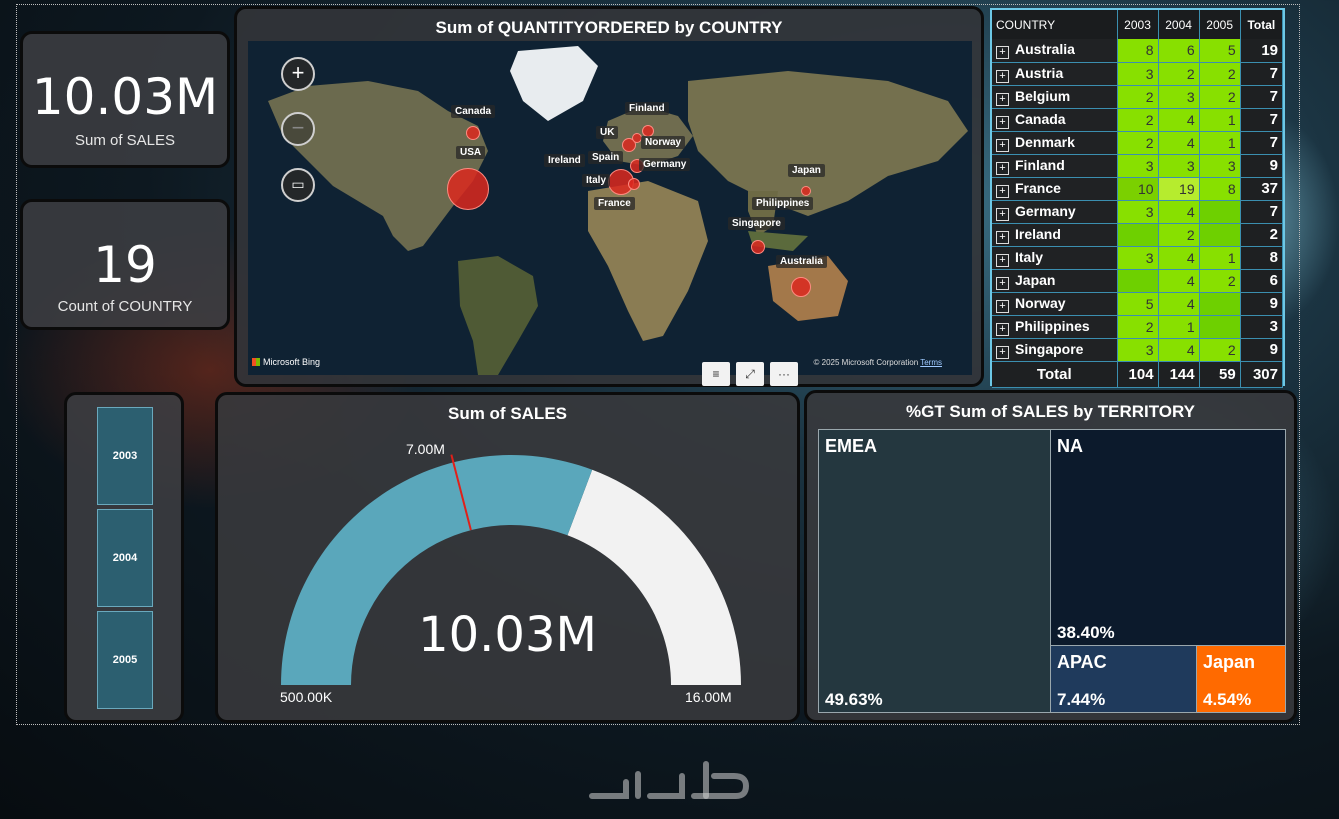  Describe the element at coordinates (1138, 166) in the screenshot. I see `matrix-row: + Finland 3 3 3 9` at that location.